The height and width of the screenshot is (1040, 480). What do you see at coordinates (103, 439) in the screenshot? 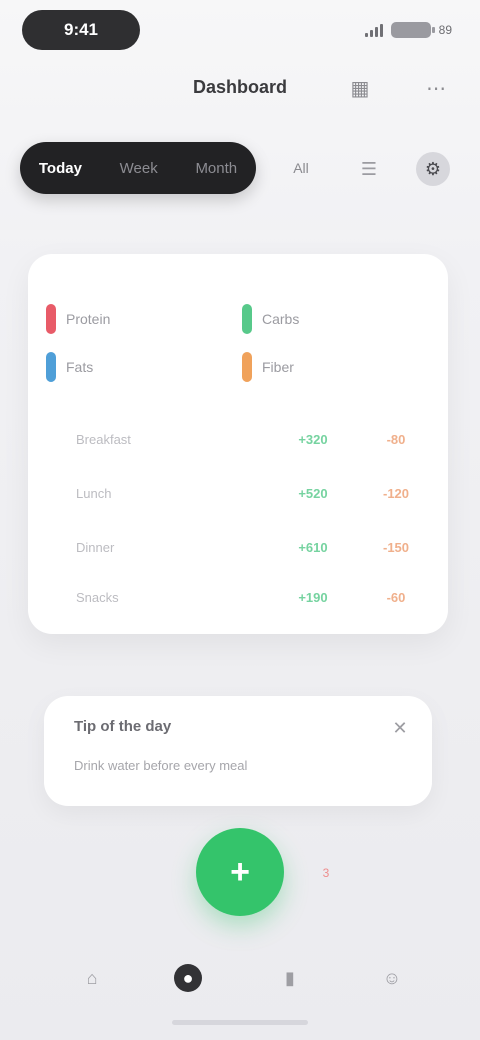
I see `row-name: Breakfast` at bounding box center [103, 439].